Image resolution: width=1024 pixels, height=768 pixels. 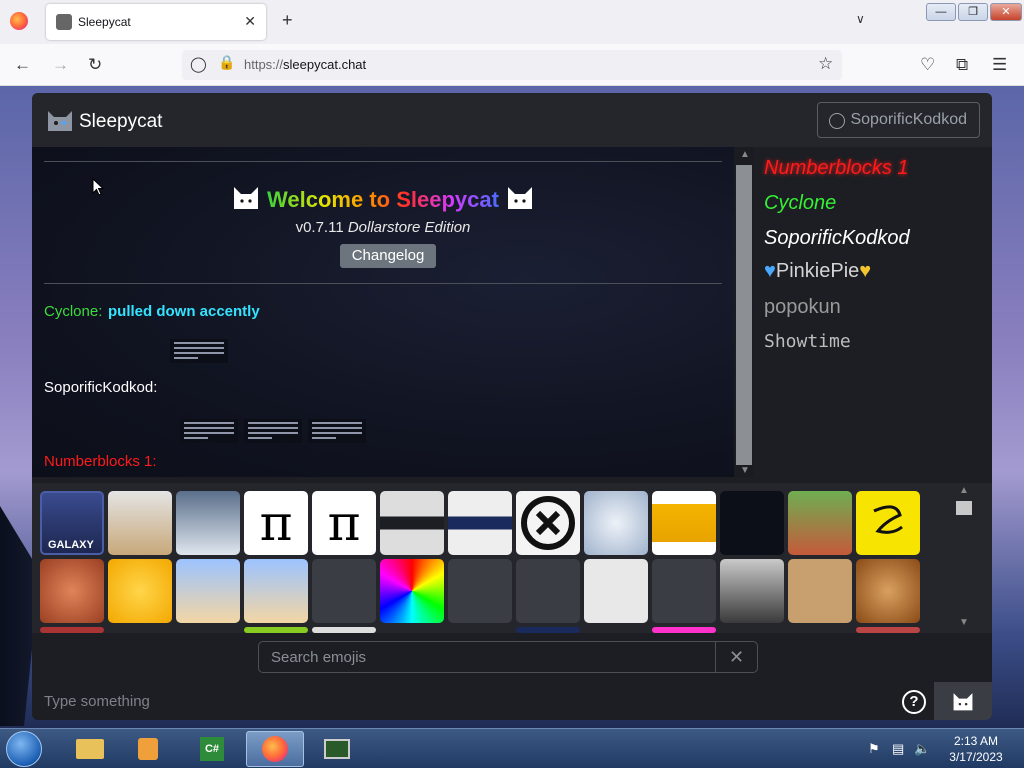 I want to click on lock-icon: 🔒, so click(x=226, y=62).